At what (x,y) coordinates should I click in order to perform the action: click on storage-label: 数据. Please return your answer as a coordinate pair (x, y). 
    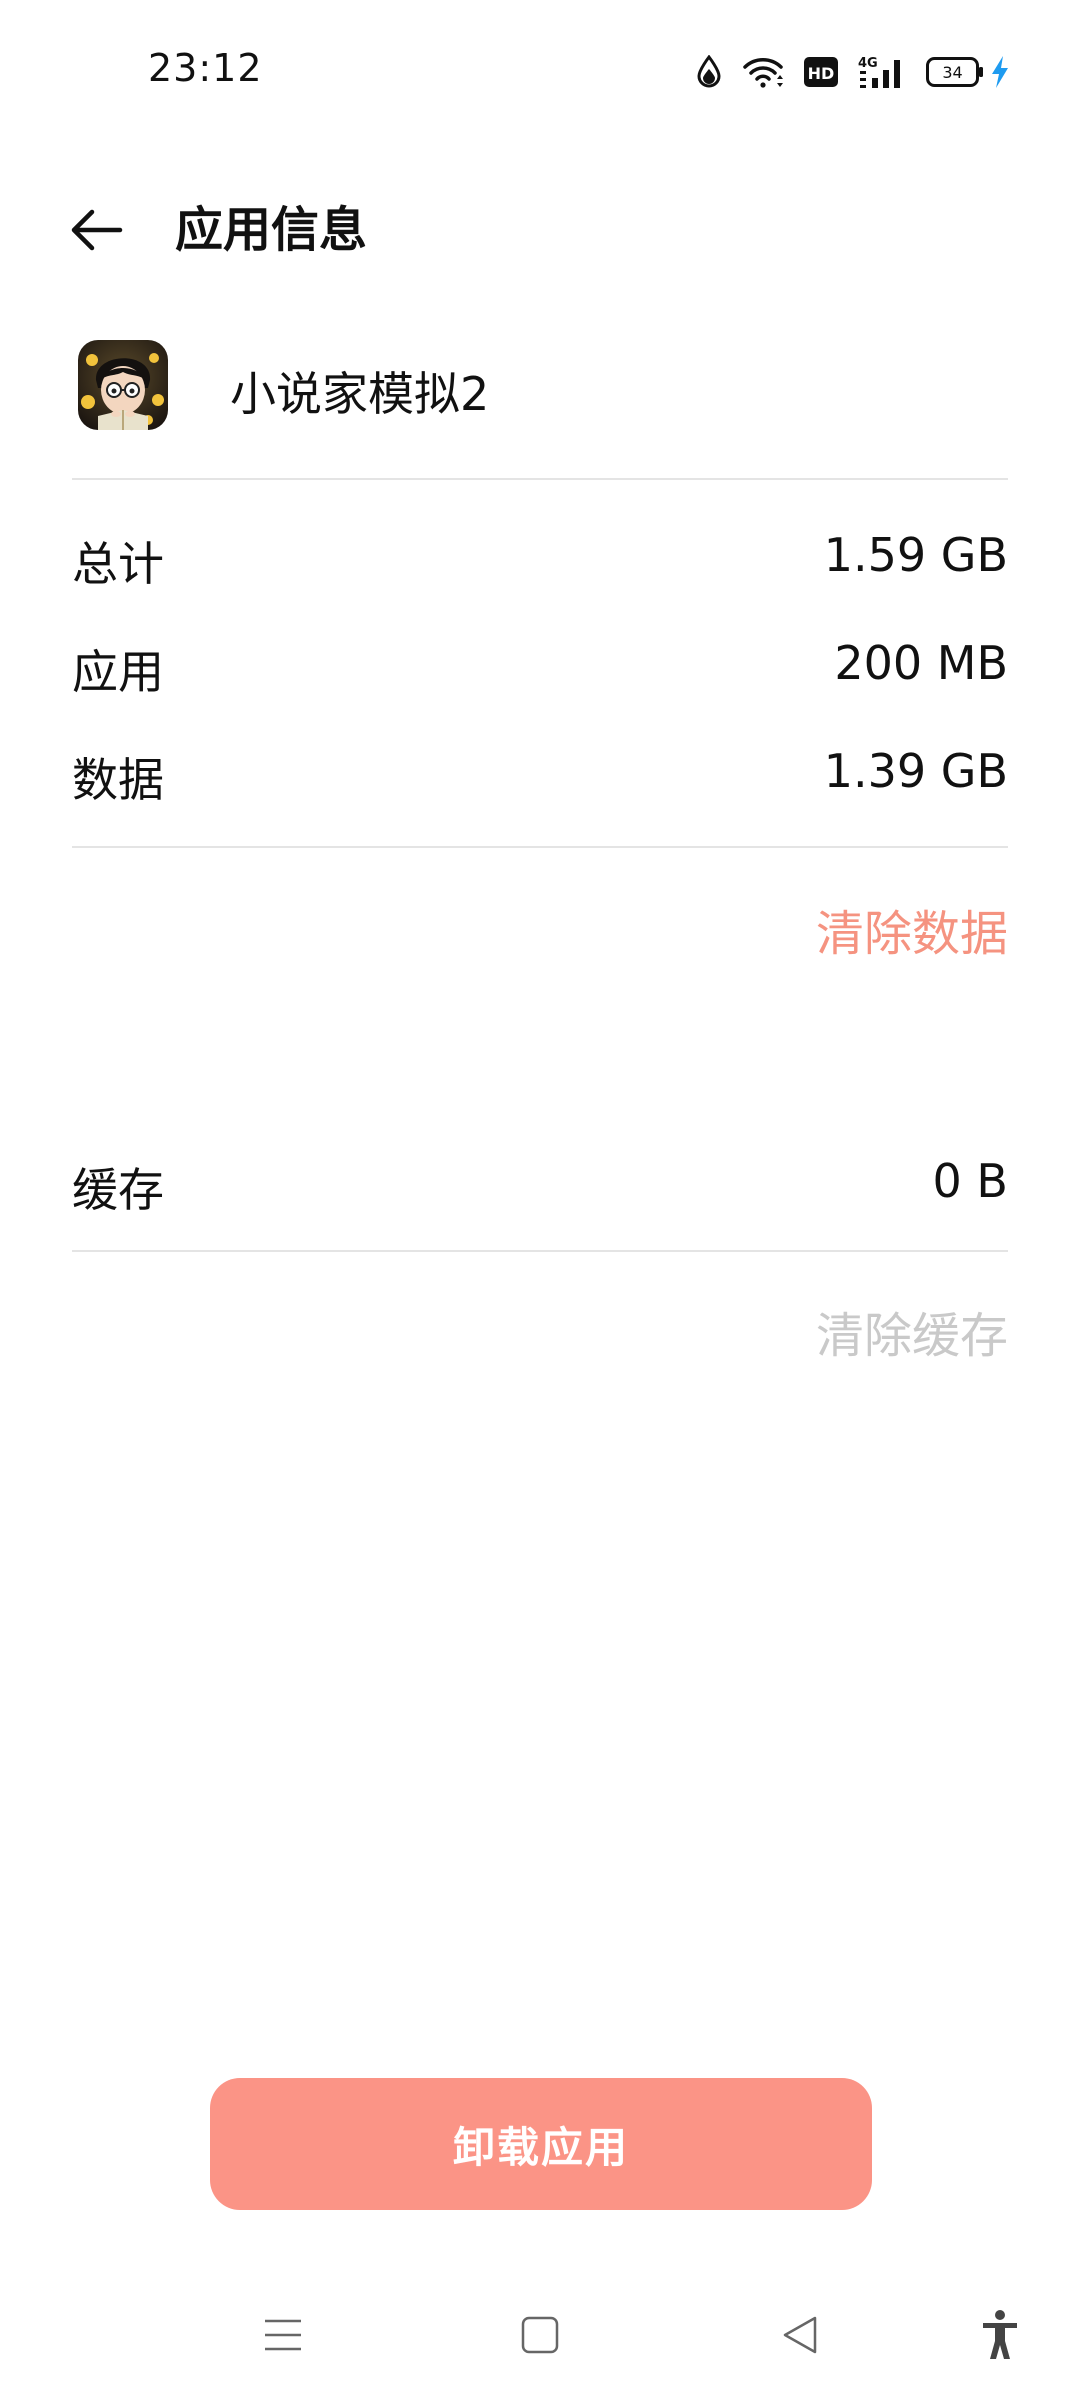
    Looking at the image, I should click on (118, 780).